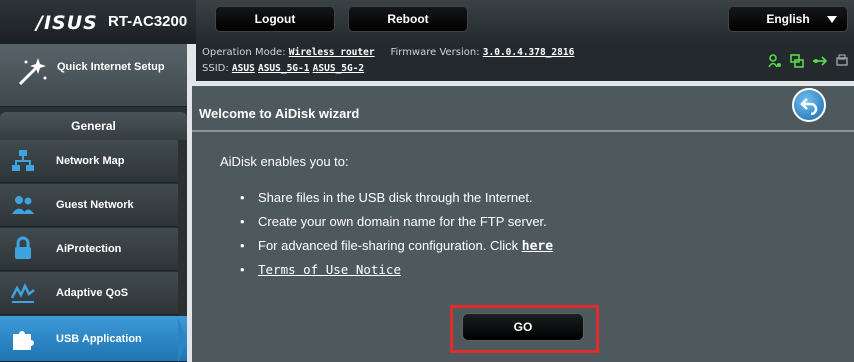 The height and width of the screenshot is (362, 854). Describe the element at coordinates (23, 160) in the screenshot. I see `network-map-icon` at that location.